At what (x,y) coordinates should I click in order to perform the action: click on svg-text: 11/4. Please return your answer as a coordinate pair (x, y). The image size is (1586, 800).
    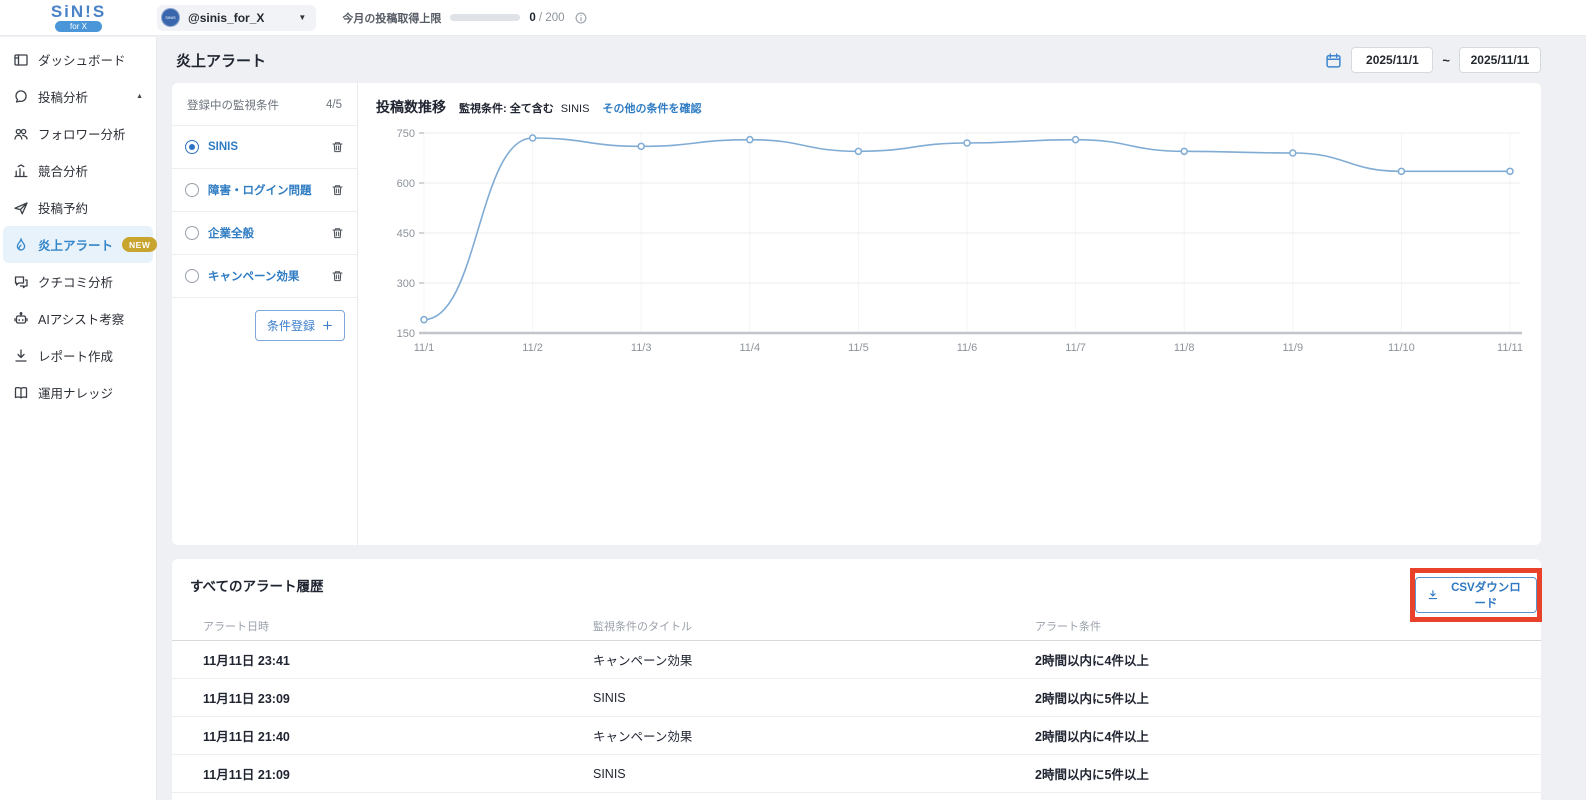
    Looking at the image, I should click on (750, 348).